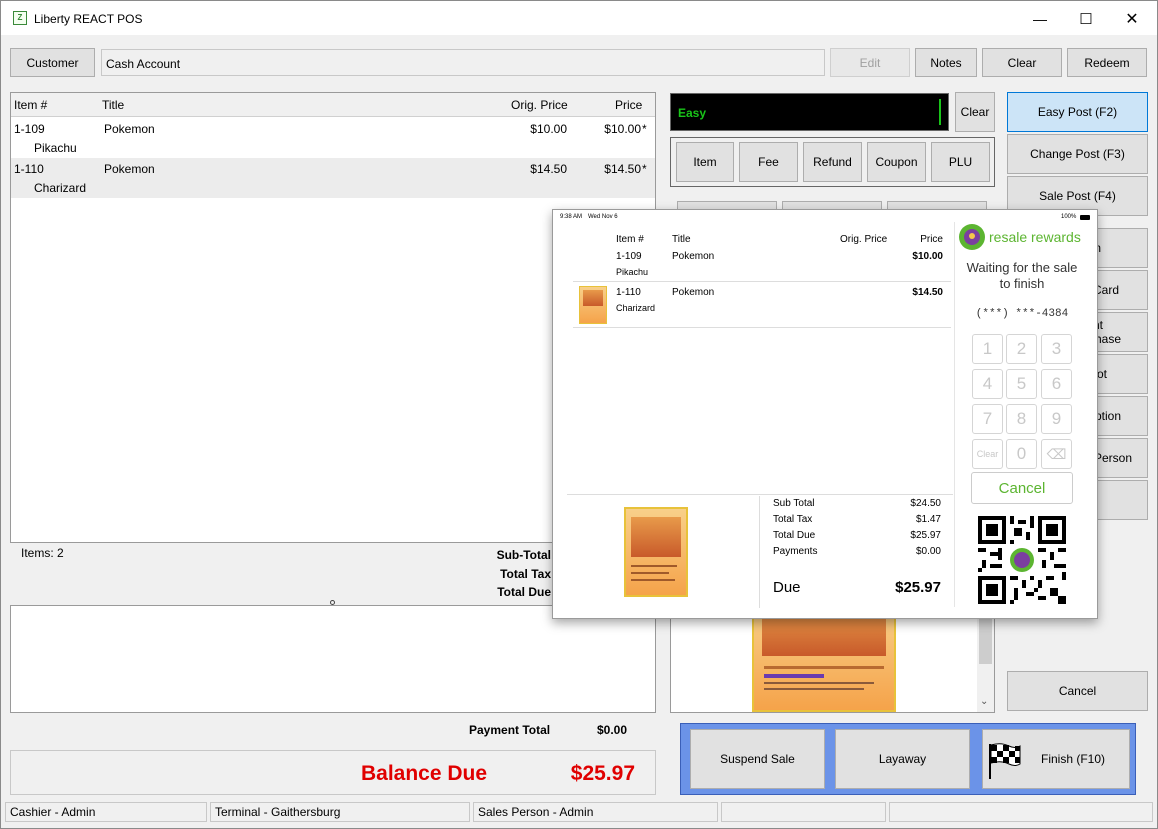  I want to click on battery-icon, so click(1085, 217).